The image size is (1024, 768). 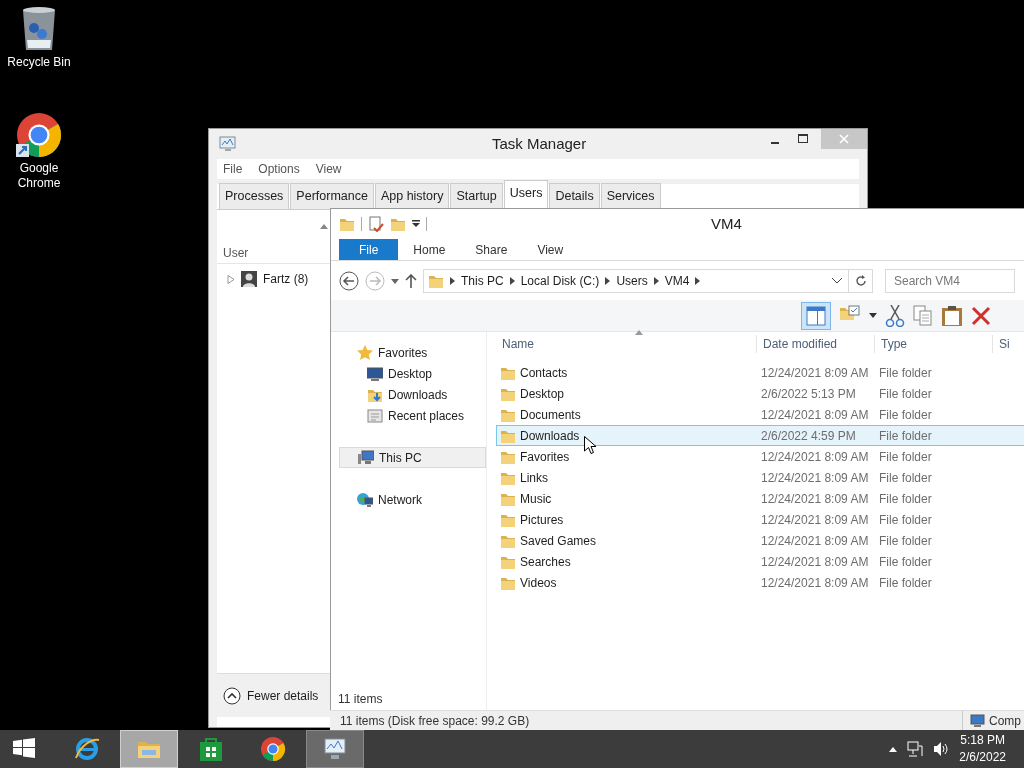 What do you see at coordinates (87, 749) in the screenshot?
I see `internet-explorer-icon` at bounding box center [87, 749].